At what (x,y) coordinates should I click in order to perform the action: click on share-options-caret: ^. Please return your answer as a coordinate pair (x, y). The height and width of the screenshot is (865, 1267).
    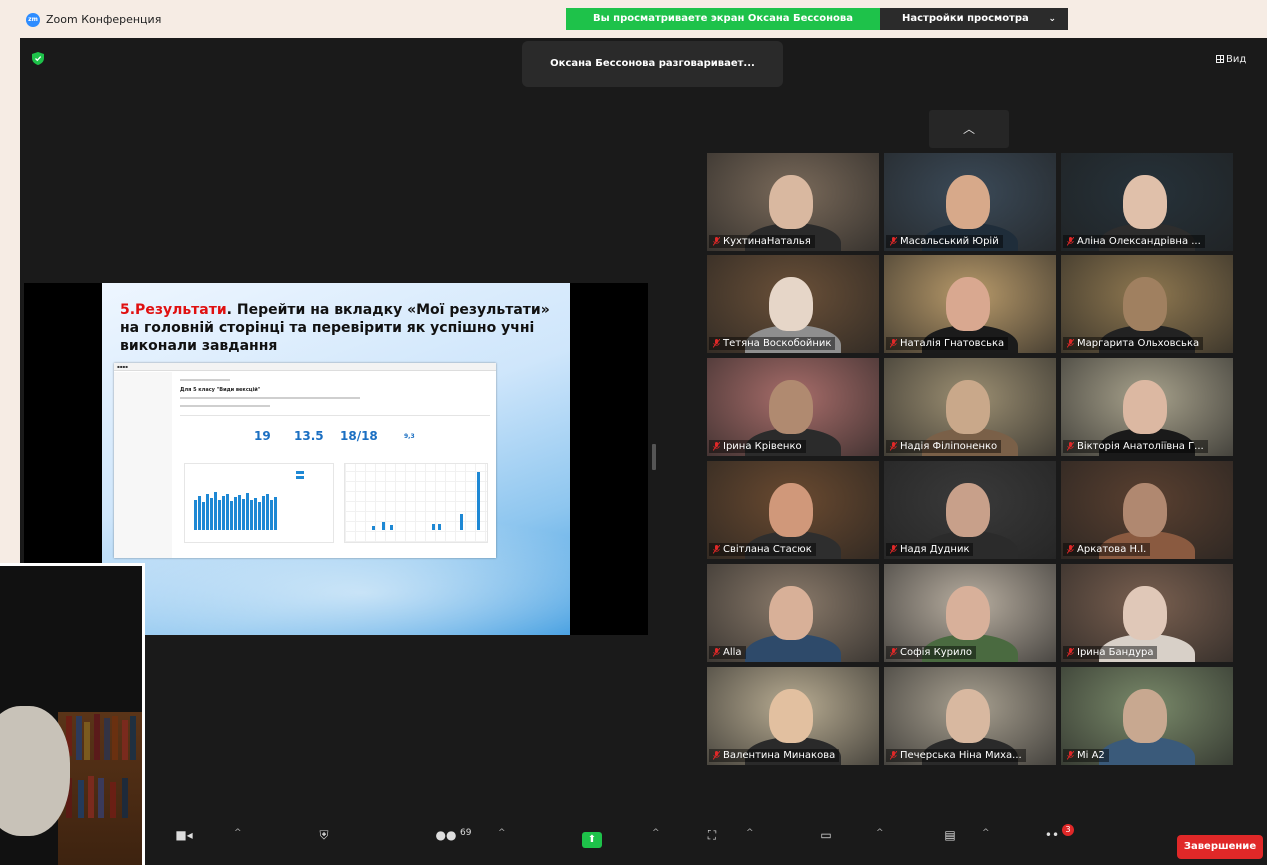
    Looking at the image, I should click on (656, 833).